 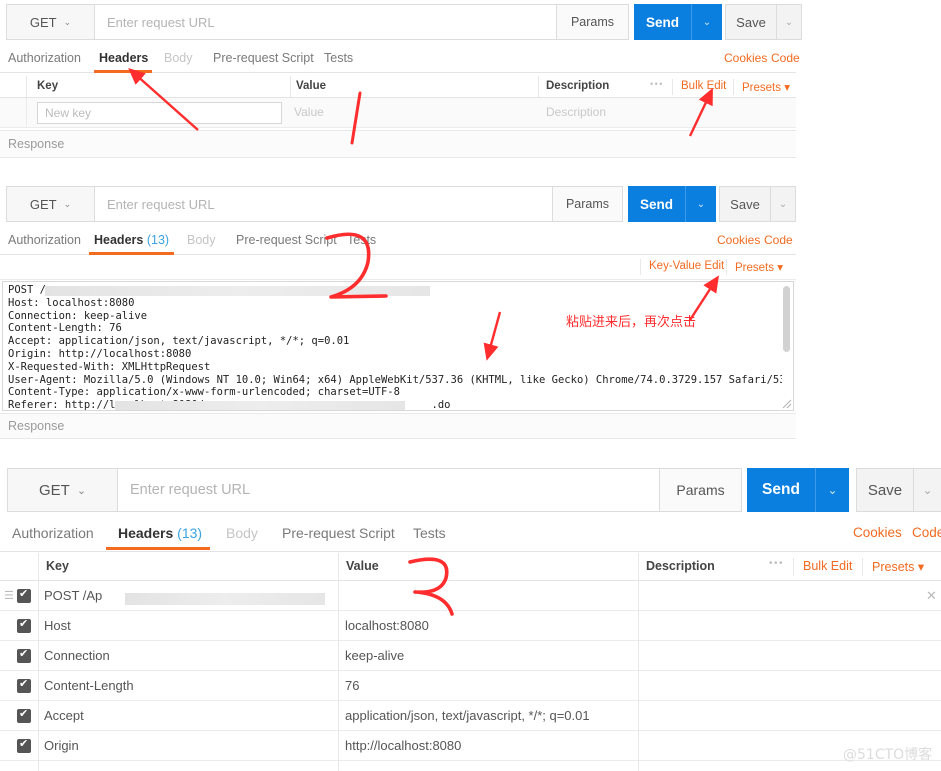 I want to click on cookies-link-1: Cookies, so click(x=745, y=58).